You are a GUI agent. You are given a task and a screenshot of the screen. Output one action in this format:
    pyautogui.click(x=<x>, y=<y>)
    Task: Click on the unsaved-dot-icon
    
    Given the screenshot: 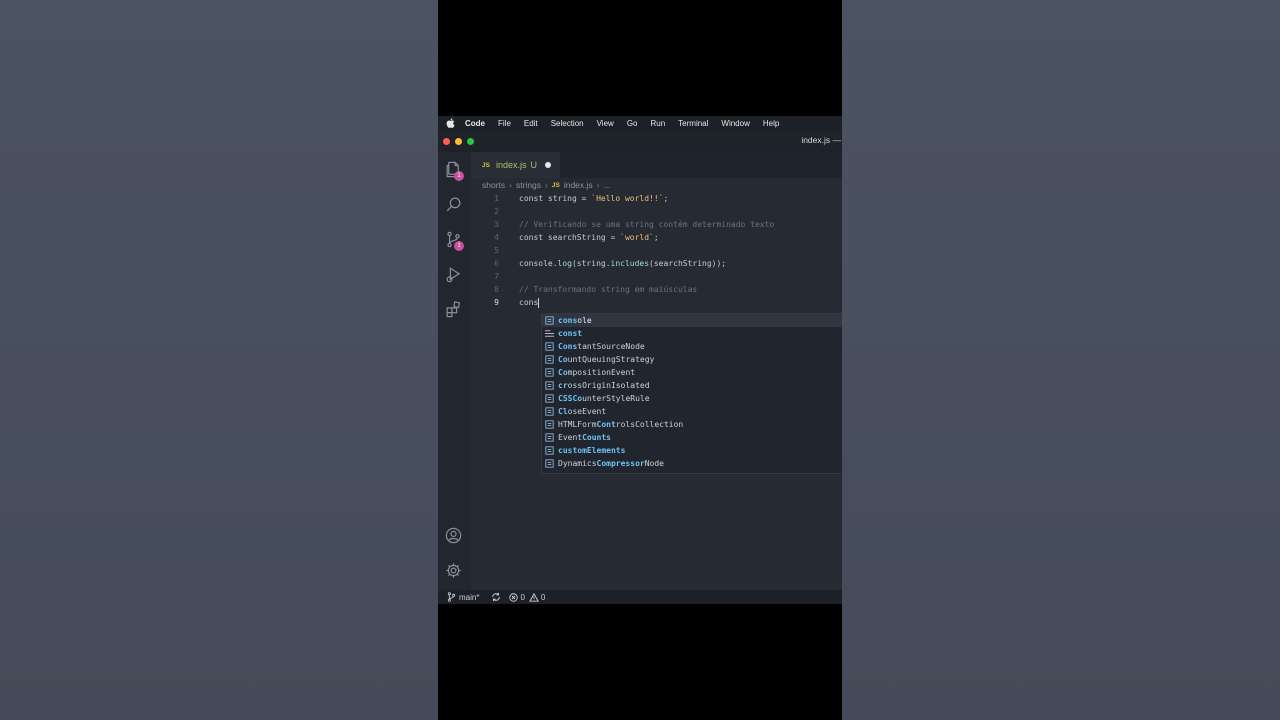 What is the action you would take?
    pyautogui.click(x=547, y=165)
    